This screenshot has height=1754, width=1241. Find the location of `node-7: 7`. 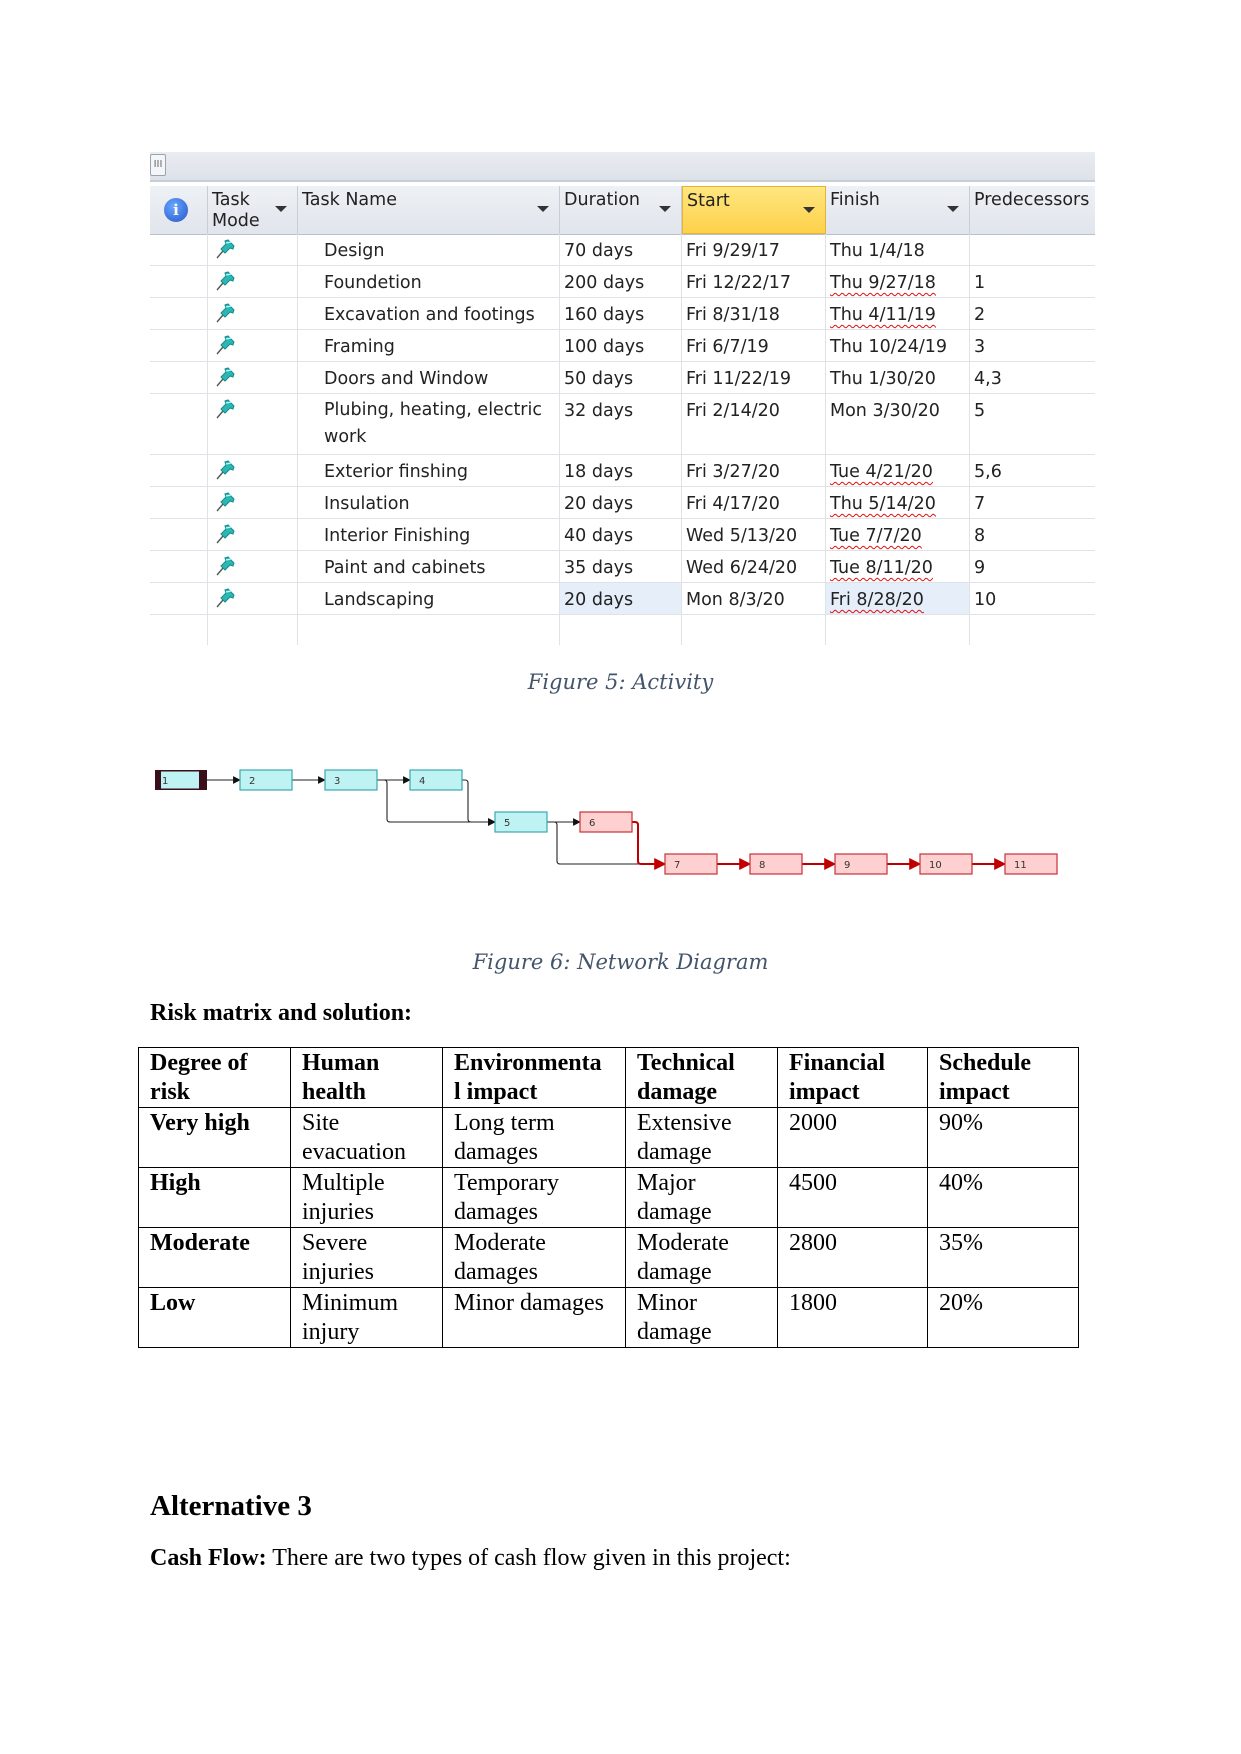

node-7: 7 is located at coordinates (691, 864).